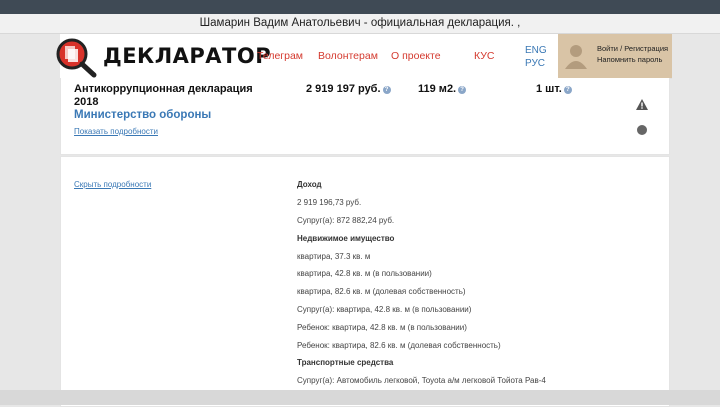 This screenshot has width=720, height=407. I want to click on lang-rus: РУС, so click(535, 63).